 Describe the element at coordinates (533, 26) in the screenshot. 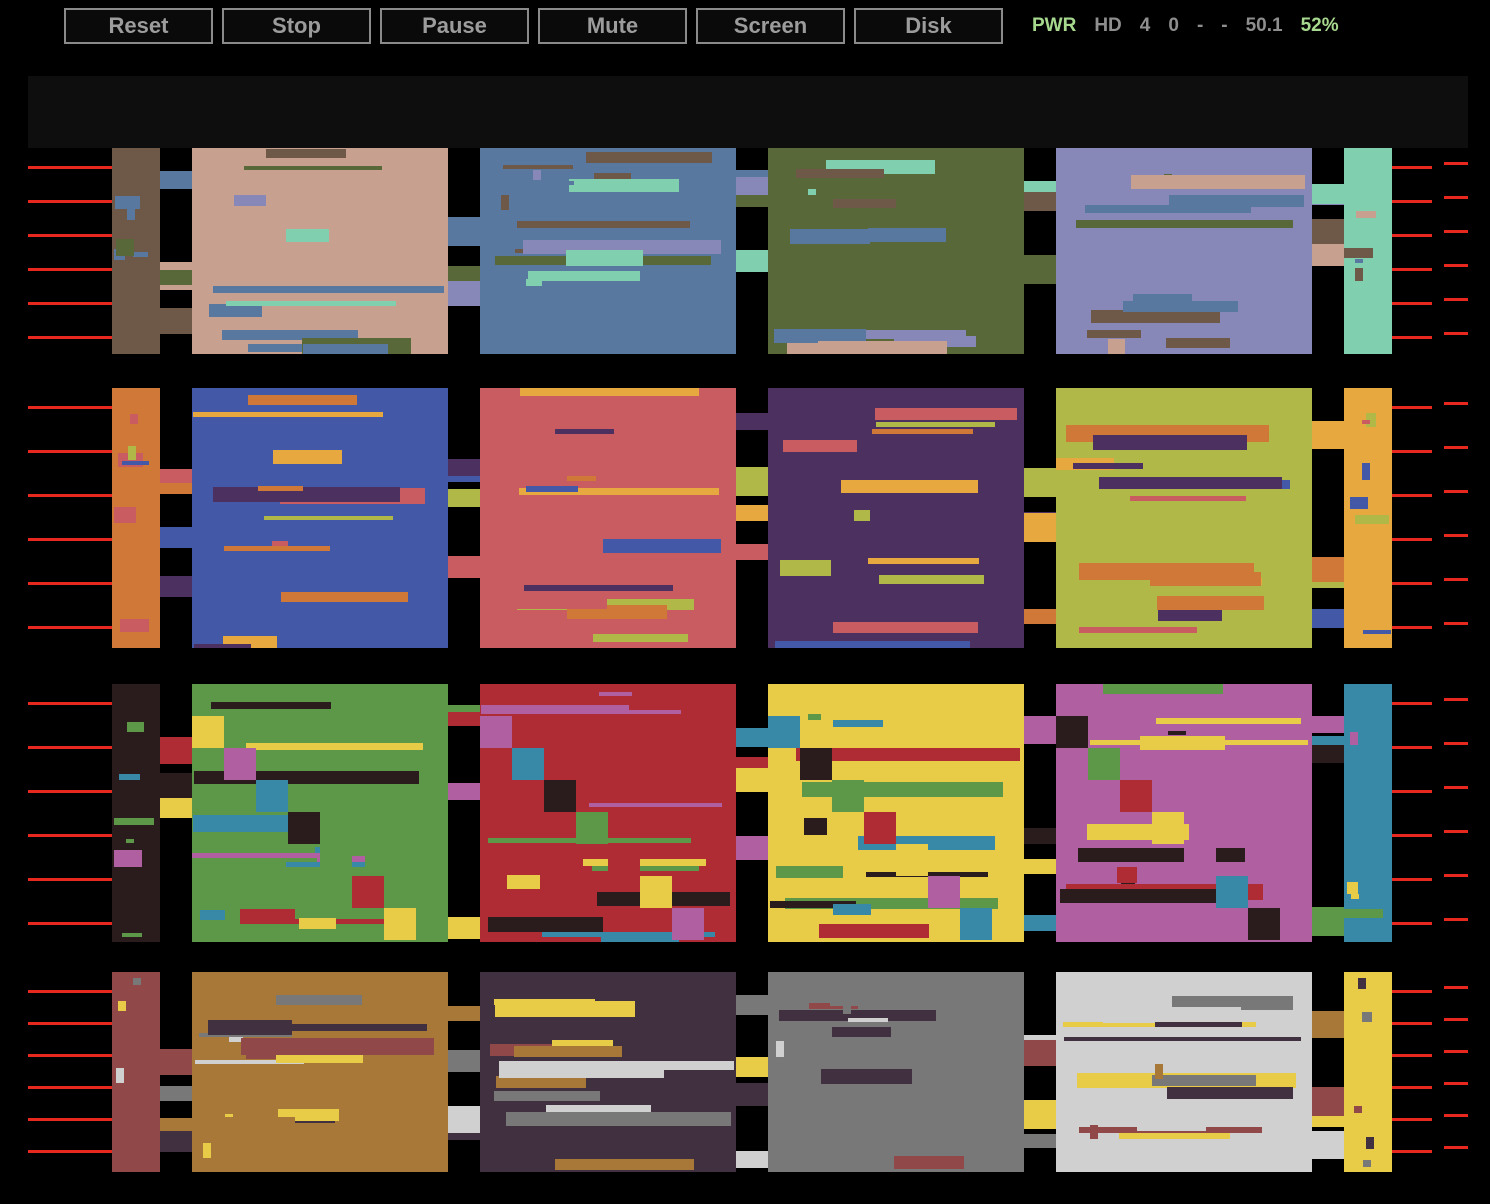

I see `toolbar: Reset Stop Pause Mute Screen Disk` at that location.